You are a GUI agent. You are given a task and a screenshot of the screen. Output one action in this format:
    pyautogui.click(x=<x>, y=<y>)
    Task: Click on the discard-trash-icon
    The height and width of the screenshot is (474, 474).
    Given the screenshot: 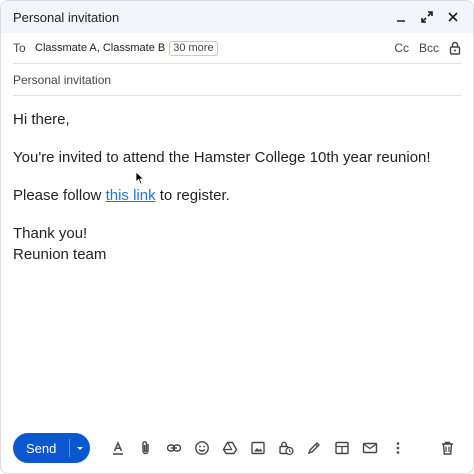 What is the action you would take?
    pyautogui.click(x=447, y=448)
    